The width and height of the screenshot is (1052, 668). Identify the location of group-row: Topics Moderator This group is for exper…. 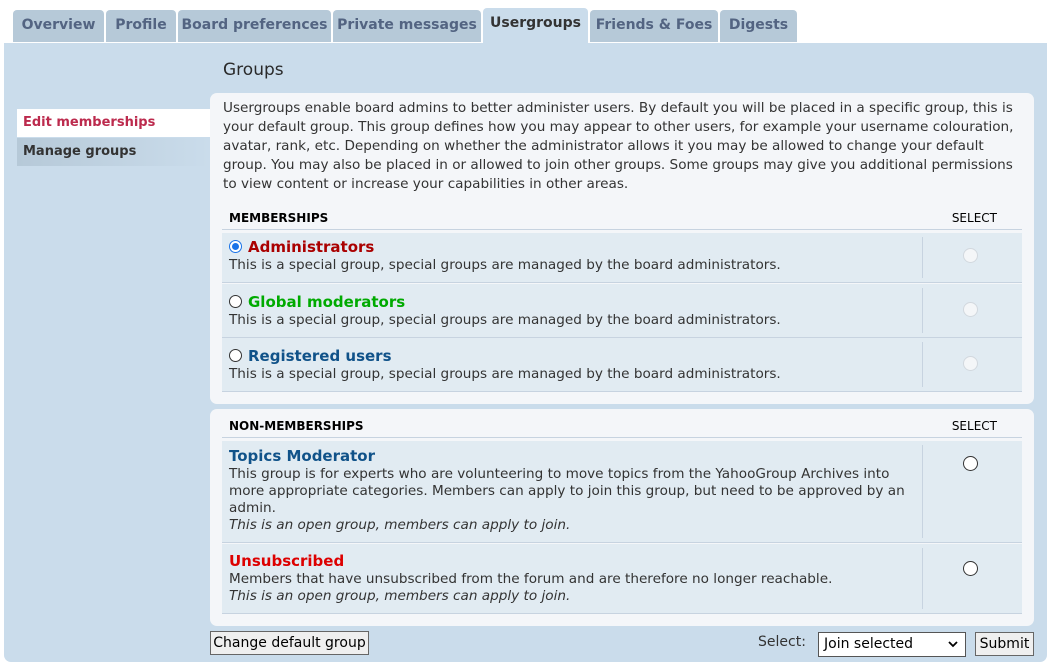
(622, 492).